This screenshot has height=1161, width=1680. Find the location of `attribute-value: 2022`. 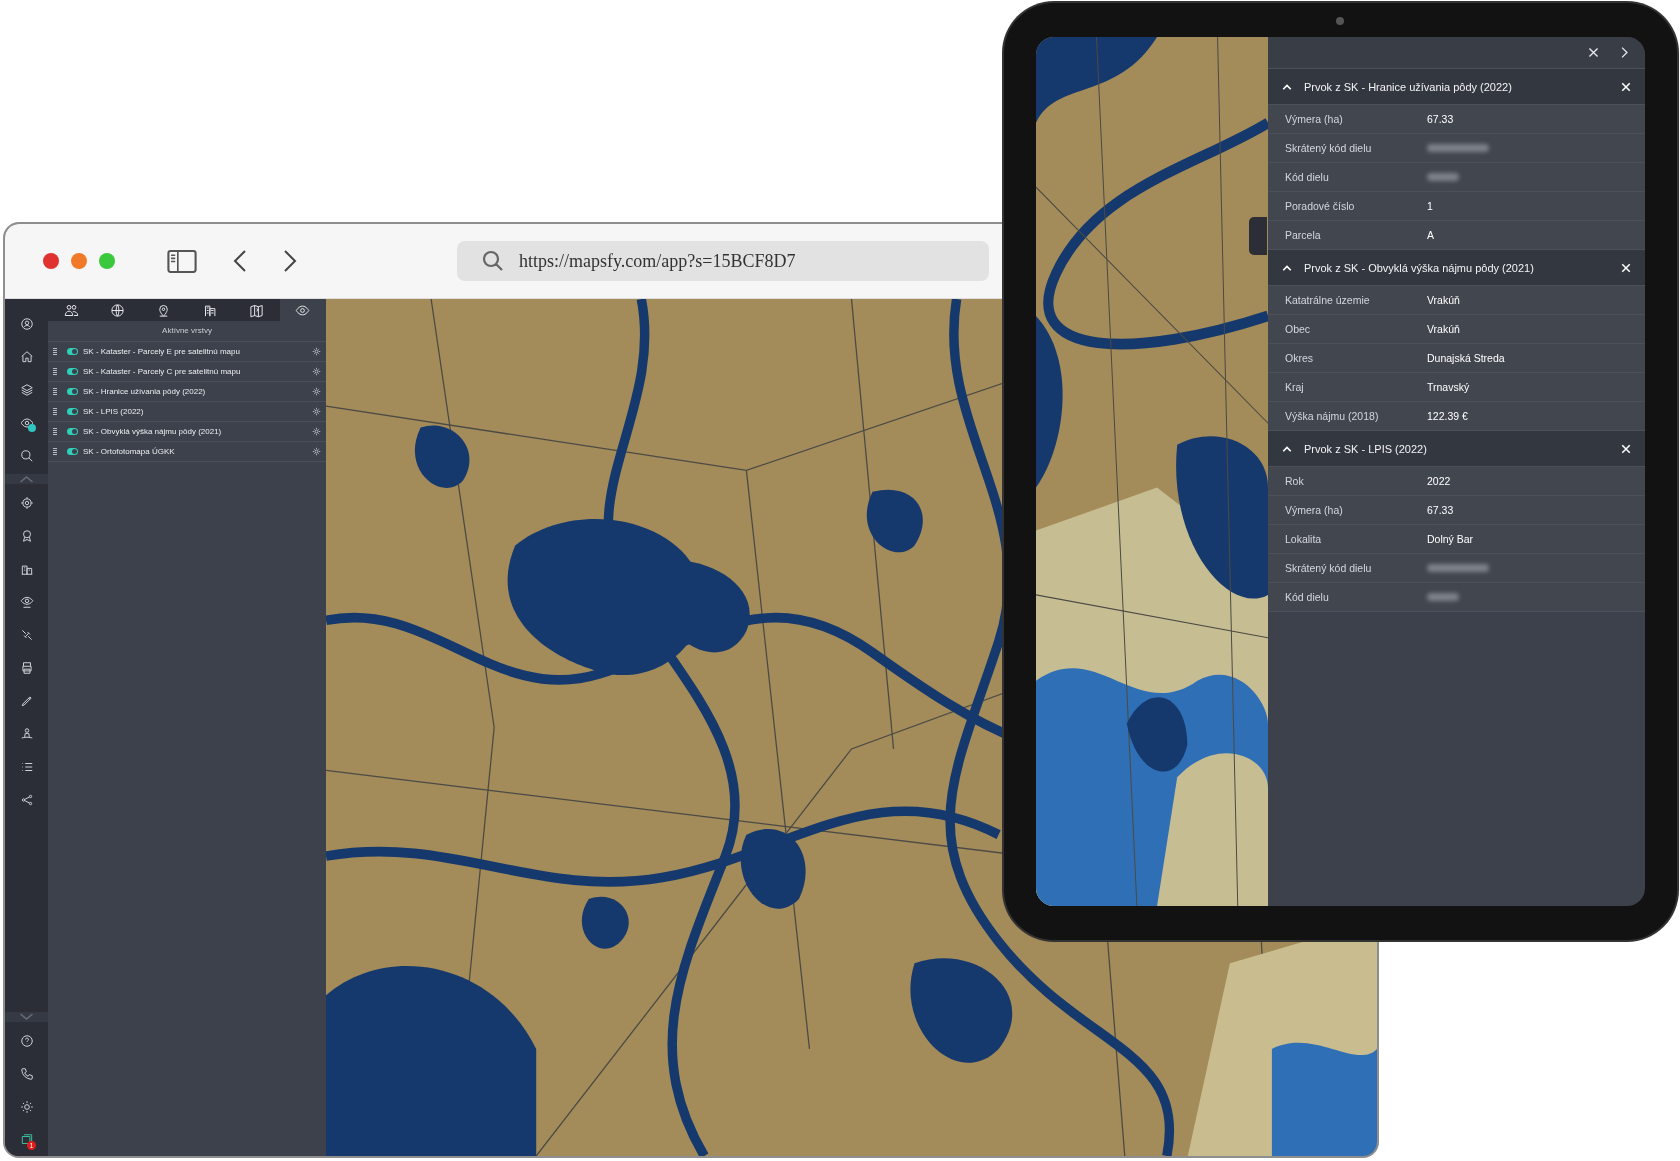

attribute-value: 2022 is located at coordinates (1439, 481).